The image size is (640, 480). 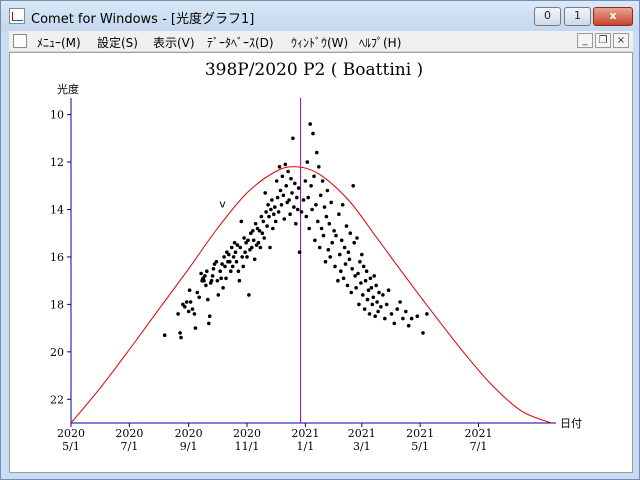 I want to click on y-tick-label: 20, so click(x=57, y=352).